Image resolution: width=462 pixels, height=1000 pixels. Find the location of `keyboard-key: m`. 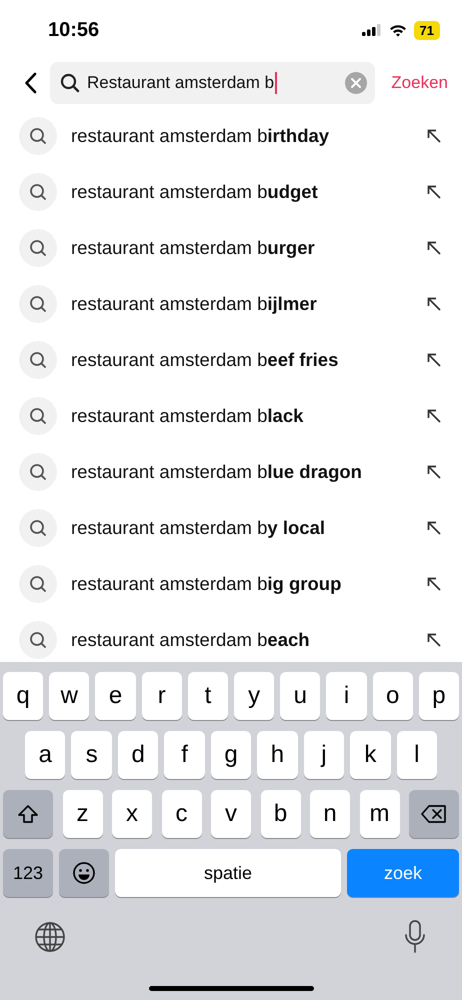

keyboard-key: m is located at coordinates (380, 814).